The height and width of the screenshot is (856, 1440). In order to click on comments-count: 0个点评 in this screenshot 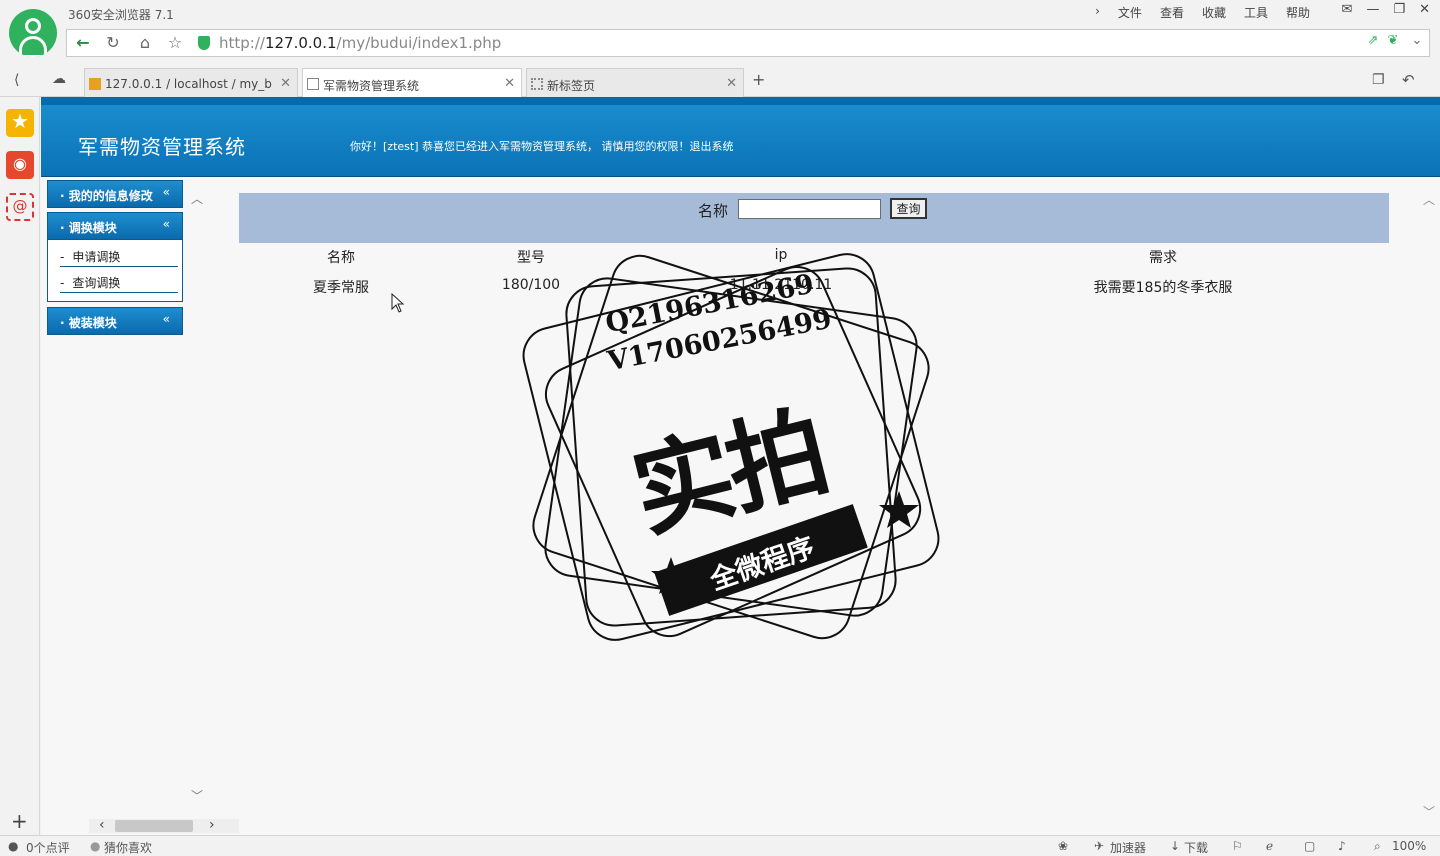, I will do `click(48, 847)`.